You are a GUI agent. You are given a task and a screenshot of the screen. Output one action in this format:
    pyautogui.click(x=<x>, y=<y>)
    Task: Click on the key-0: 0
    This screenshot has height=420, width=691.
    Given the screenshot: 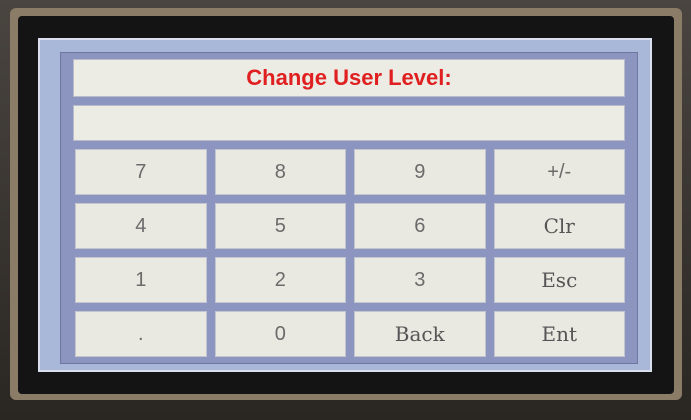 What is the action you would take?
    pyautogui.click(x=280, y=334)
    